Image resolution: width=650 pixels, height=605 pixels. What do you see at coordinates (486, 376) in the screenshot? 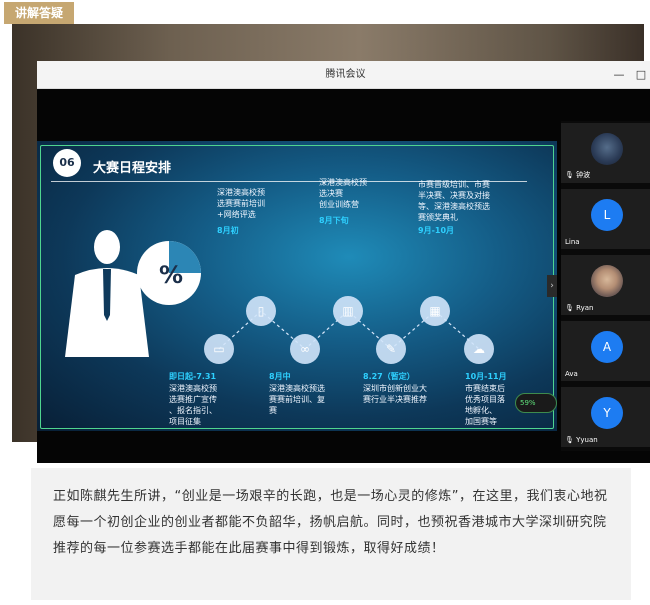
I see `lower-item-4-date: 10月-11月` at bounding box center [486, 376].